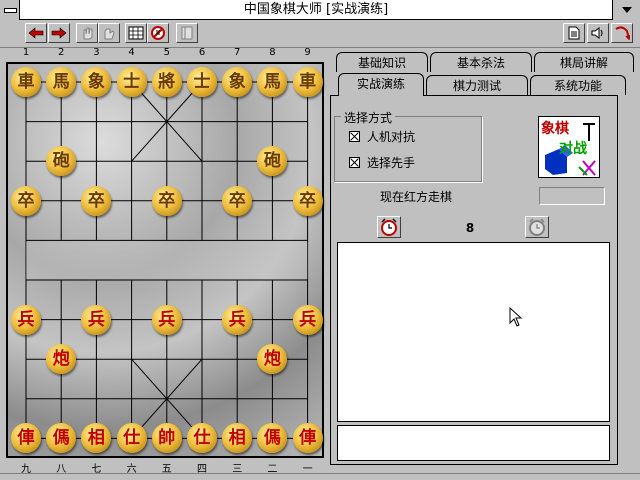  I want to click on redo-button, so click(59, 33).